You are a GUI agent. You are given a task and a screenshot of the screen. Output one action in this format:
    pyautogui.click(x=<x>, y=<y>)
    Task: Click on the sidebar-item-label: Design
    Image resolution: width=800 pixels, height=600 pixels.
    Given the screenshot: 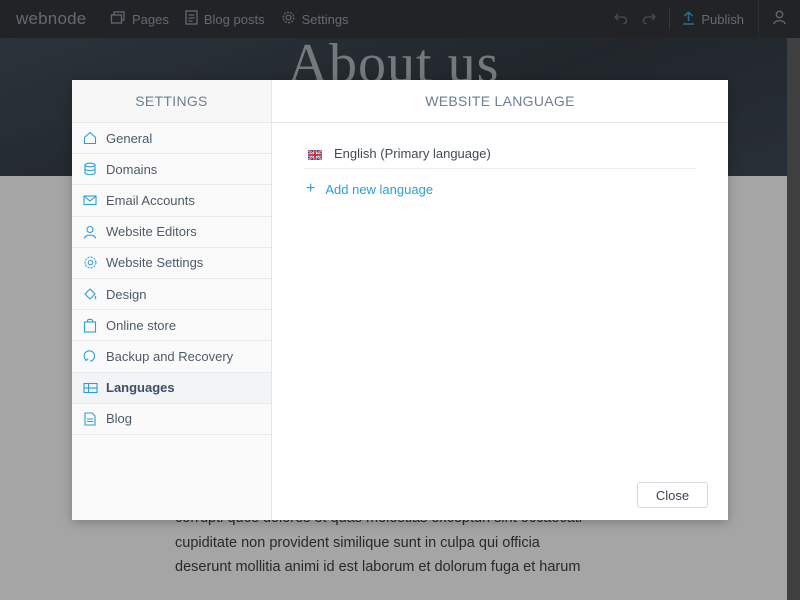 What is the action you would take?
    pyautogui.click(x=126, y=294)
    